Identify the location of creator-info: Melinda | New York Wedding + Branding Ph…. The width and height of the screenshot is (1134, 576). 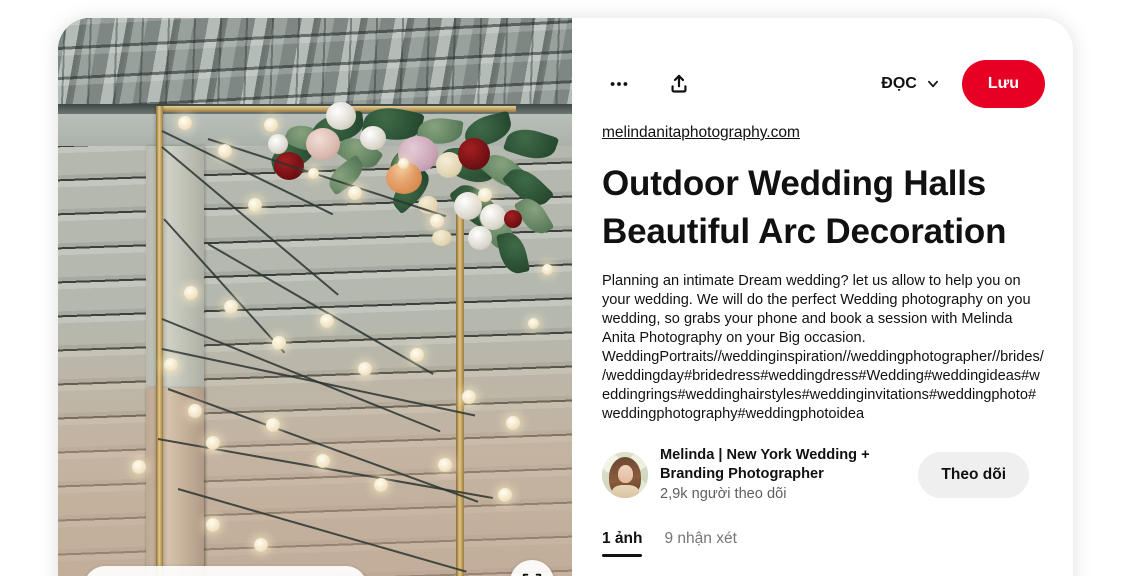
(789, 475).